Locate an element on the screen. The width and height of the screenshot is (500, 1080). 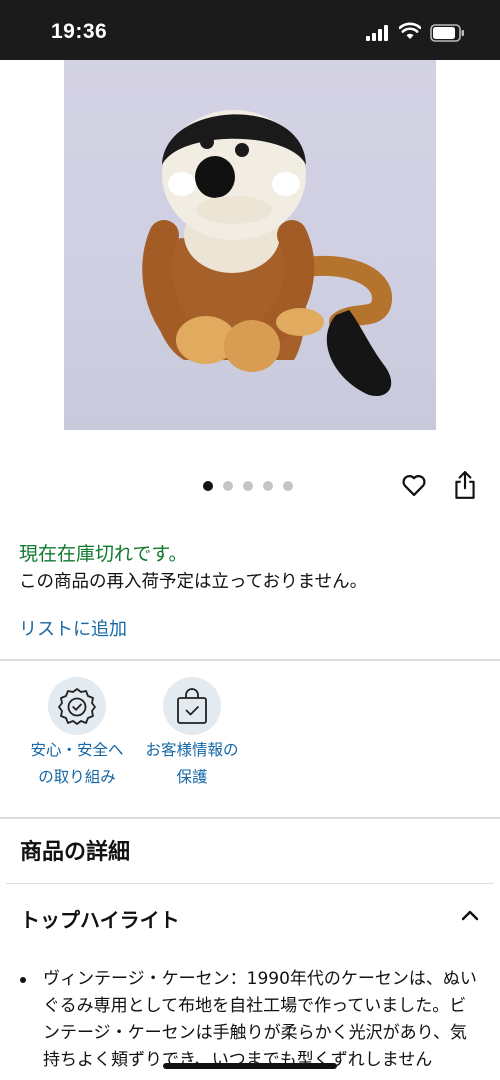
signal-icon is located at coordinates (377, 33).